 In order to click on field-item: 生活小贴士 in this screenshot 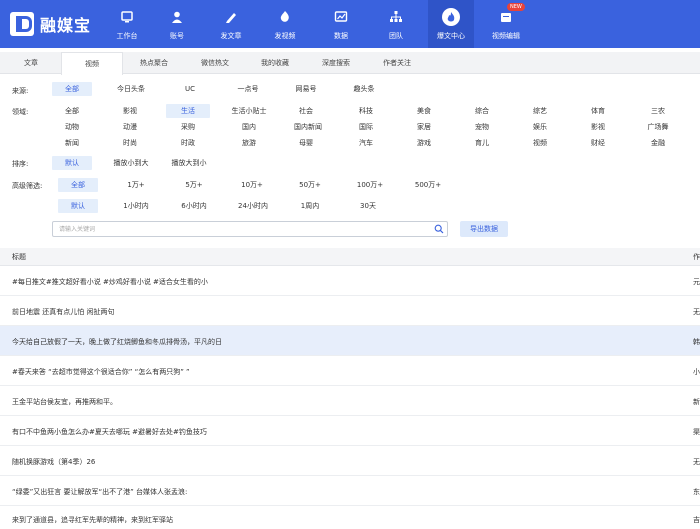, I will do `click(249, 111)`.